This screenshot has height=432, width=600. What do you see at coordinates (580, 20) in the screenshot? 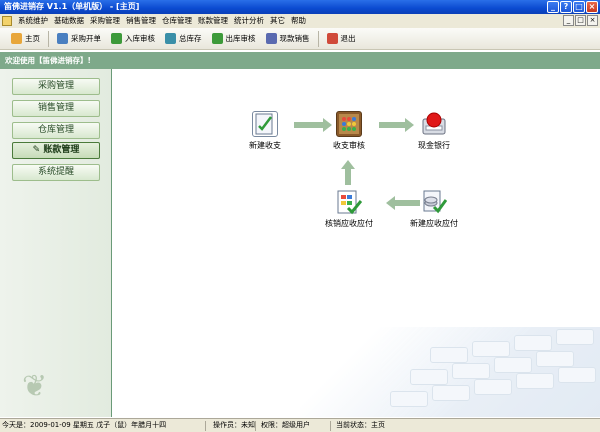
I see `mdi-restore-button: □` at bounding box center [580, 20].